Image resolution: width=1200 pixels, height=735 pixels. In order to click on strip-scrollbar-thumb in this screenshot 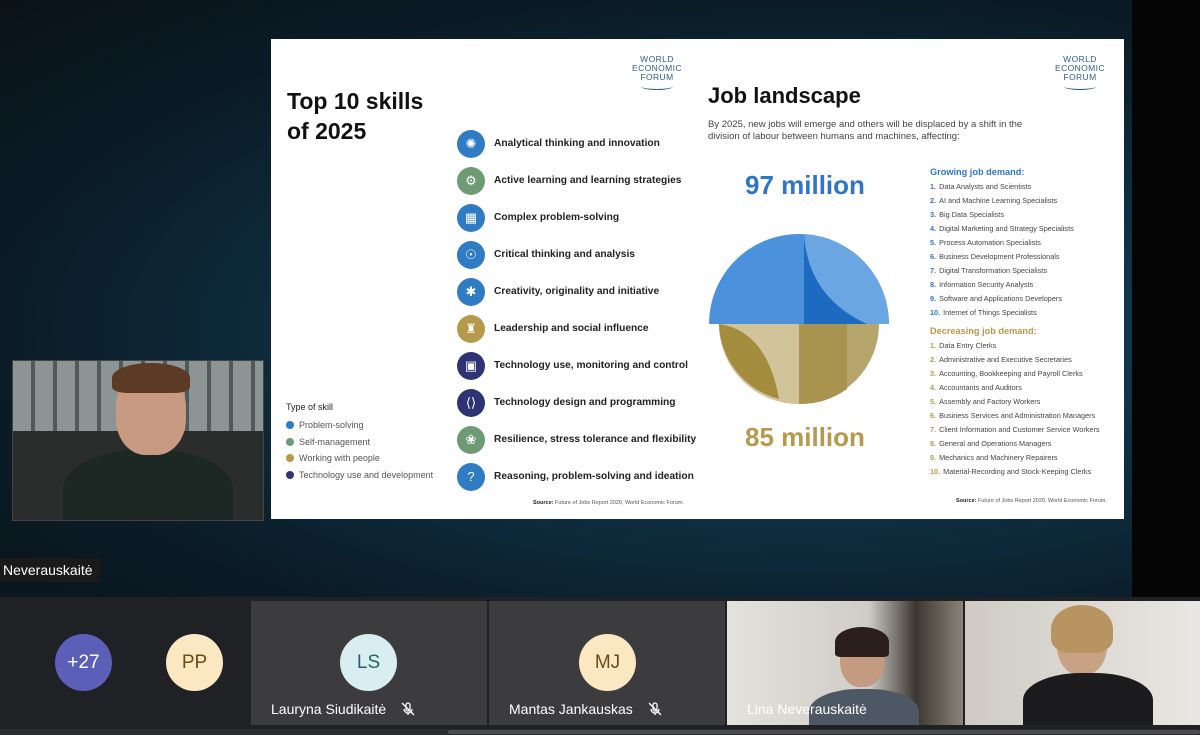, I will do `click(824, 732)`.